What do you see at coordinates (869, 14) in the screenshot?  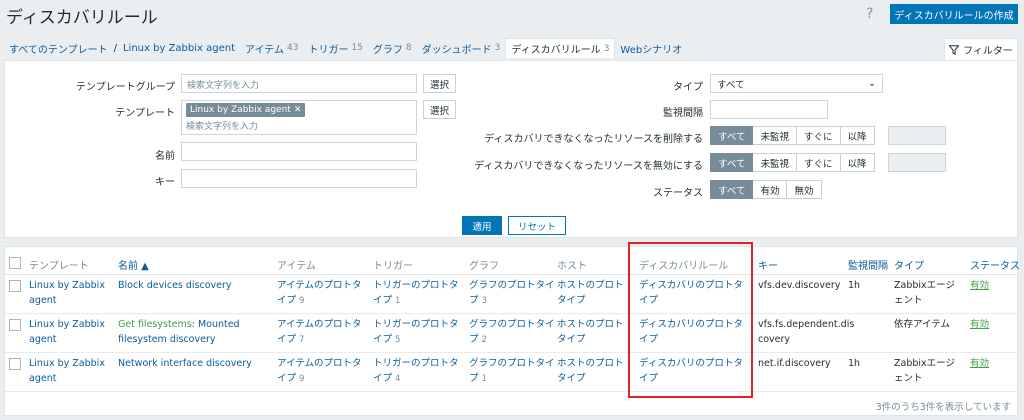 I see `help-icon: ?` at bounding box center [869, 14].